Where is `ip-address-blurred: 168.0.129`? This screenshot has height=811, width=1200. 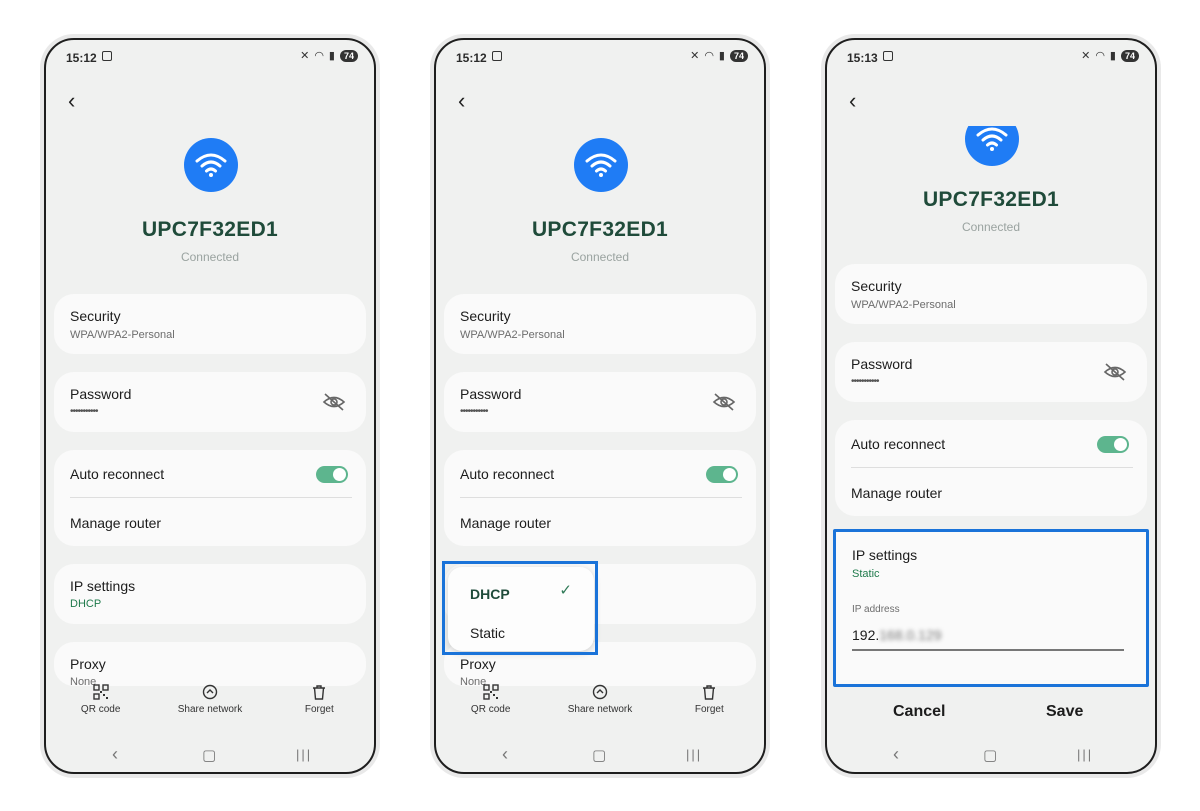
ip-address-blurred: 168.0.129 is located at coordinates (910, 635).